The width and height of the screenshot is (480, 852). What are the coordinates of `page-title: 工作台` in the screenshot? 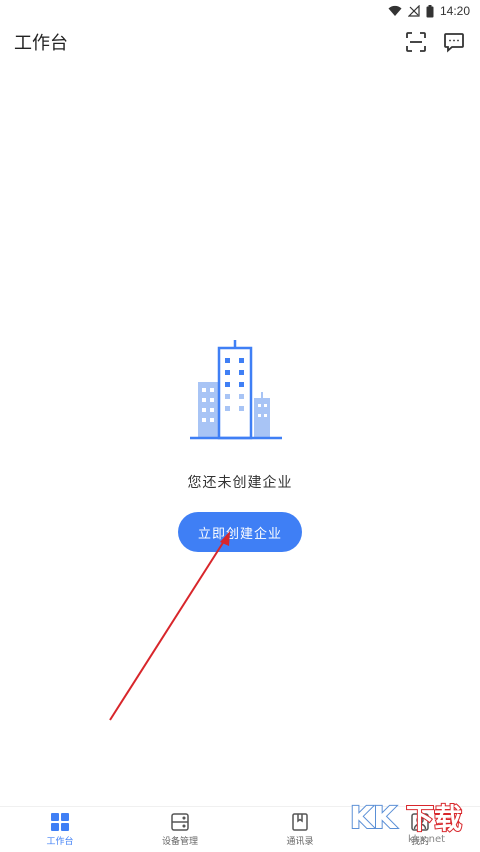 It's located at (41, 43).